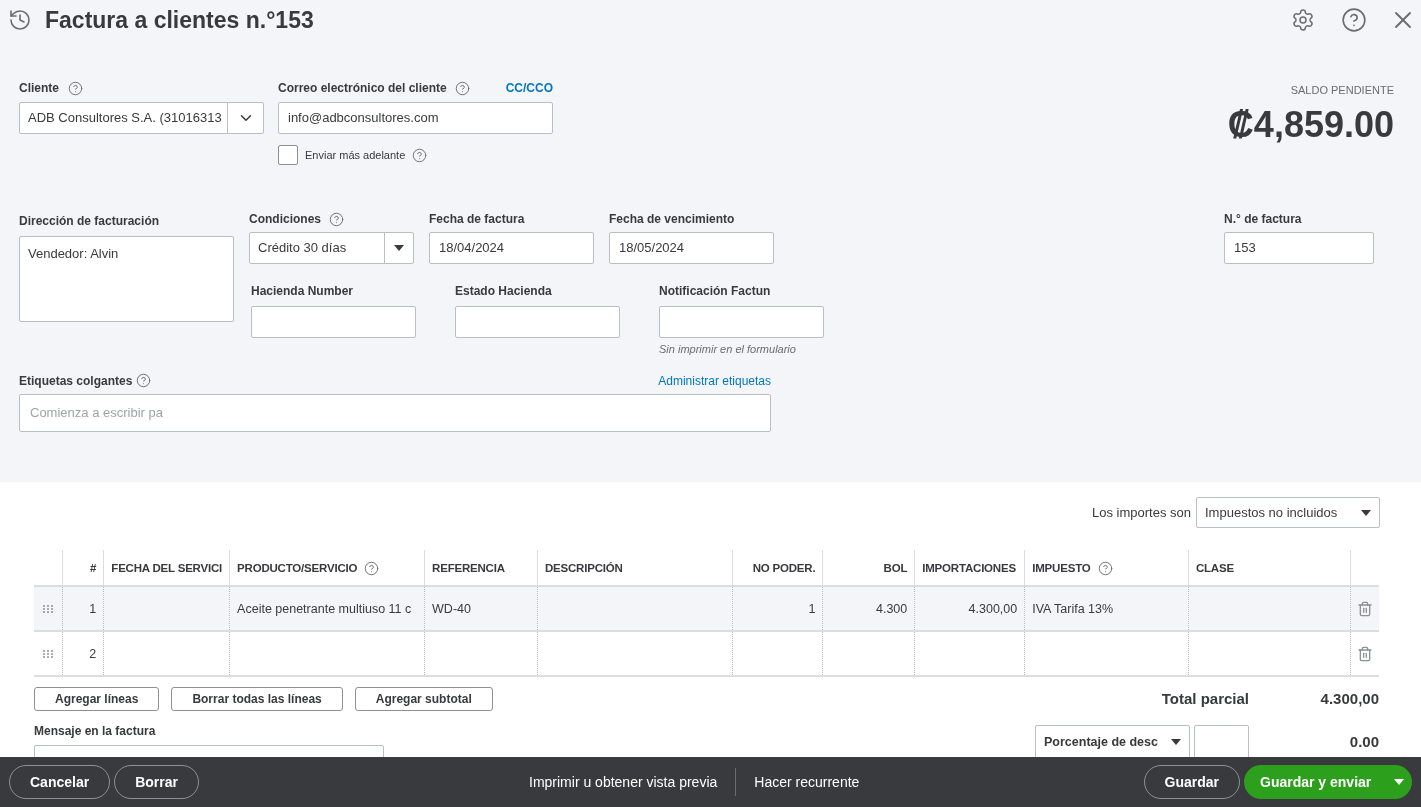 The width and height of the screenshot is (1421, 807). Describe the element at coordinates (395, 412) in the screenshot. I see `tags-field: Comienza a escribir pa` at that location.